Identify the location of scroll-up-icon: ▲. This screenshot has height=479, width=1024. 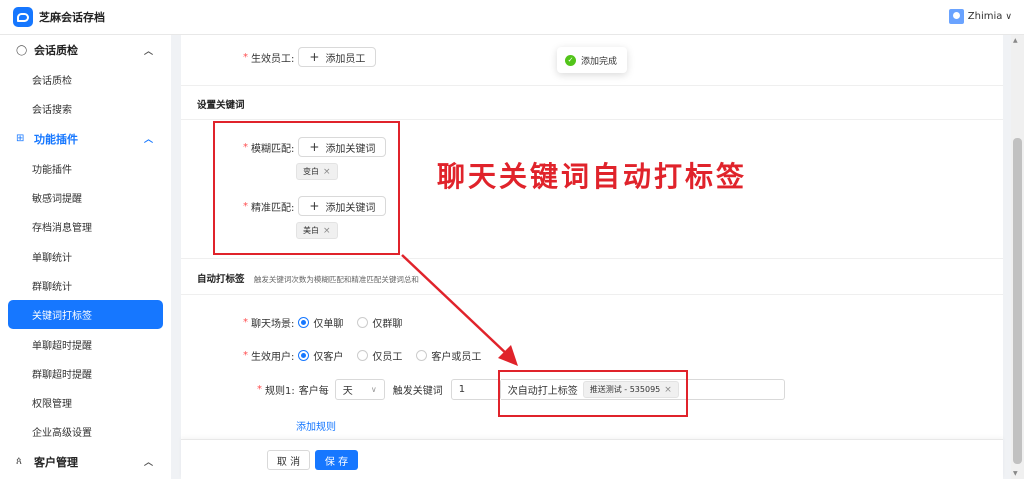
(1015, 40).